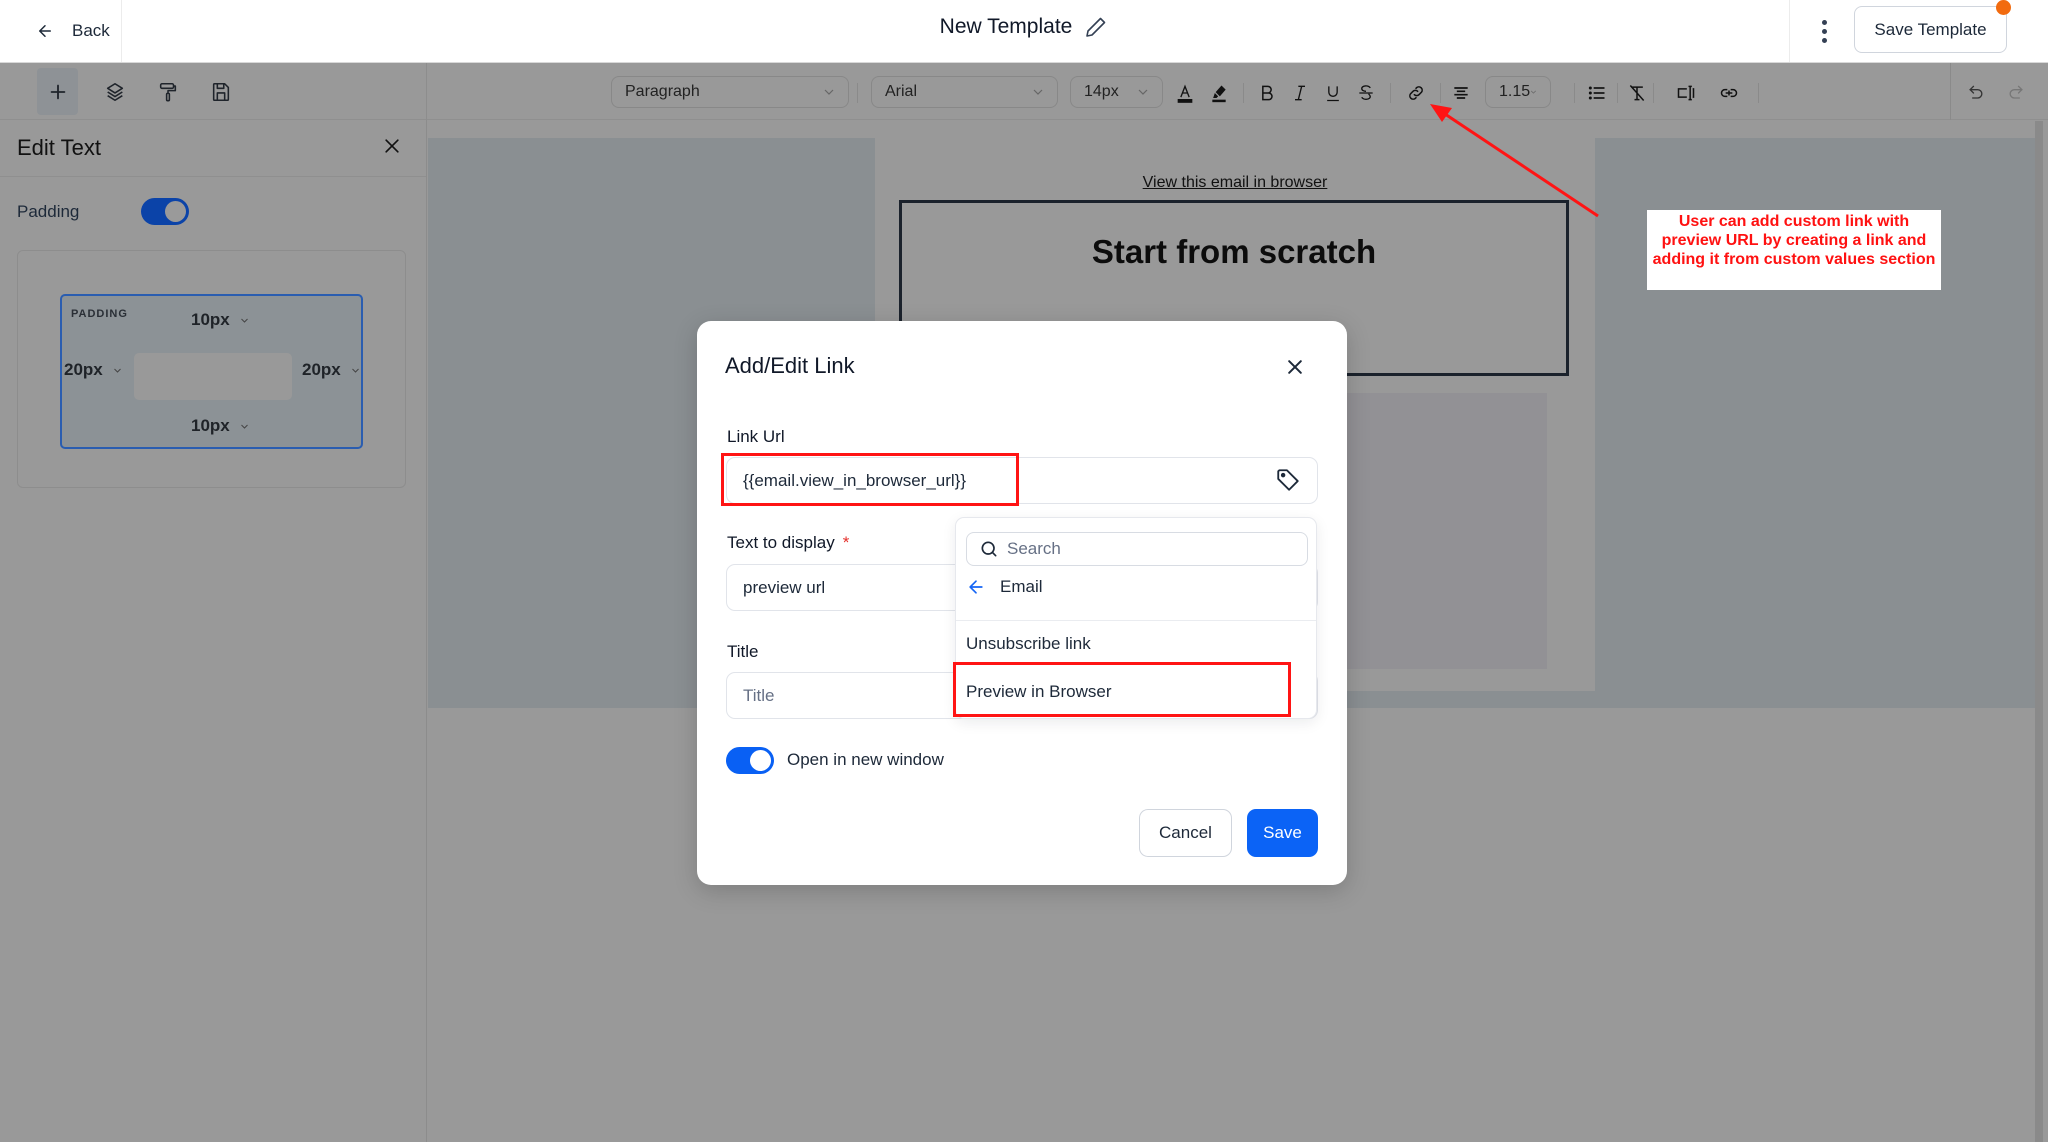 This screenshot has height=1142, width=2048. I want to click on close-panel-button, so click(392, 148).